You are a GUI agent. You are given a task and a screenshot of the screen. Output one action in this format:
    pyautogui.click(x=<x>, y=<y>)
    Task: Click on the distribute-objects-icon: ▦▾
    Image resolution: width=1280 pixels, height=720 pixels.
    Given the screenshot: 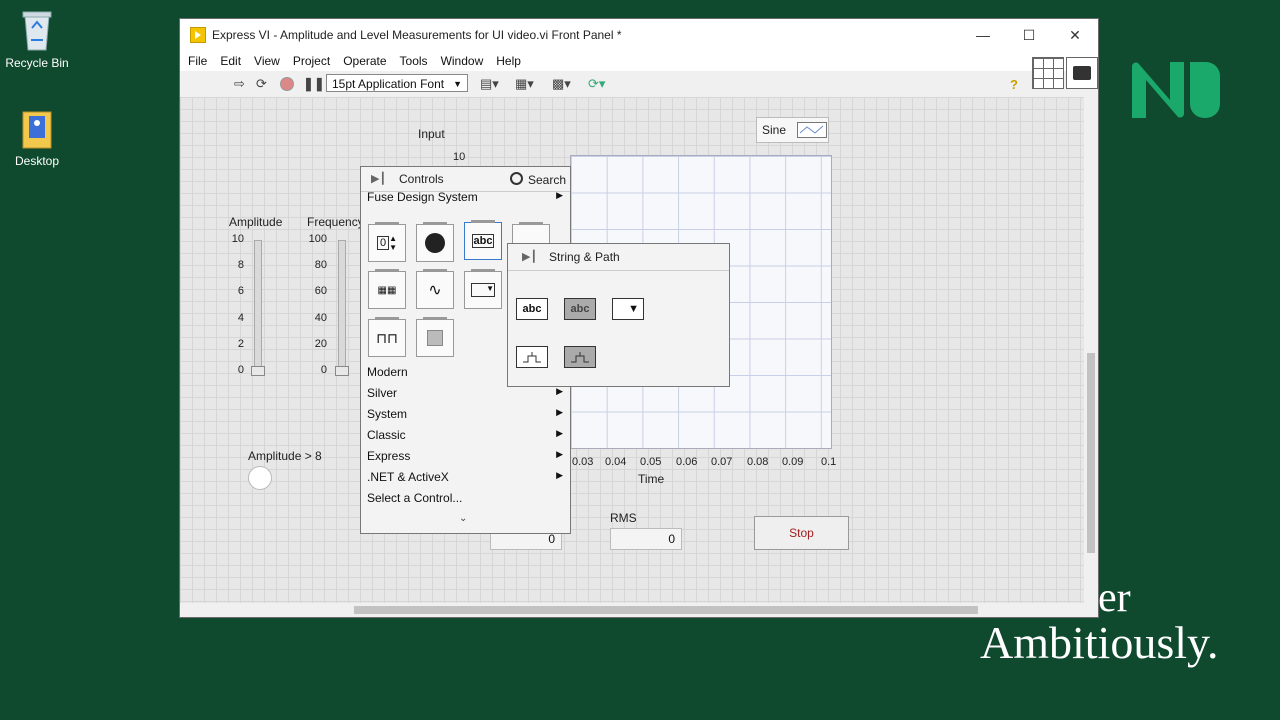 What is the action you would take?
    pyautogui.click(x=524, y=84)
    